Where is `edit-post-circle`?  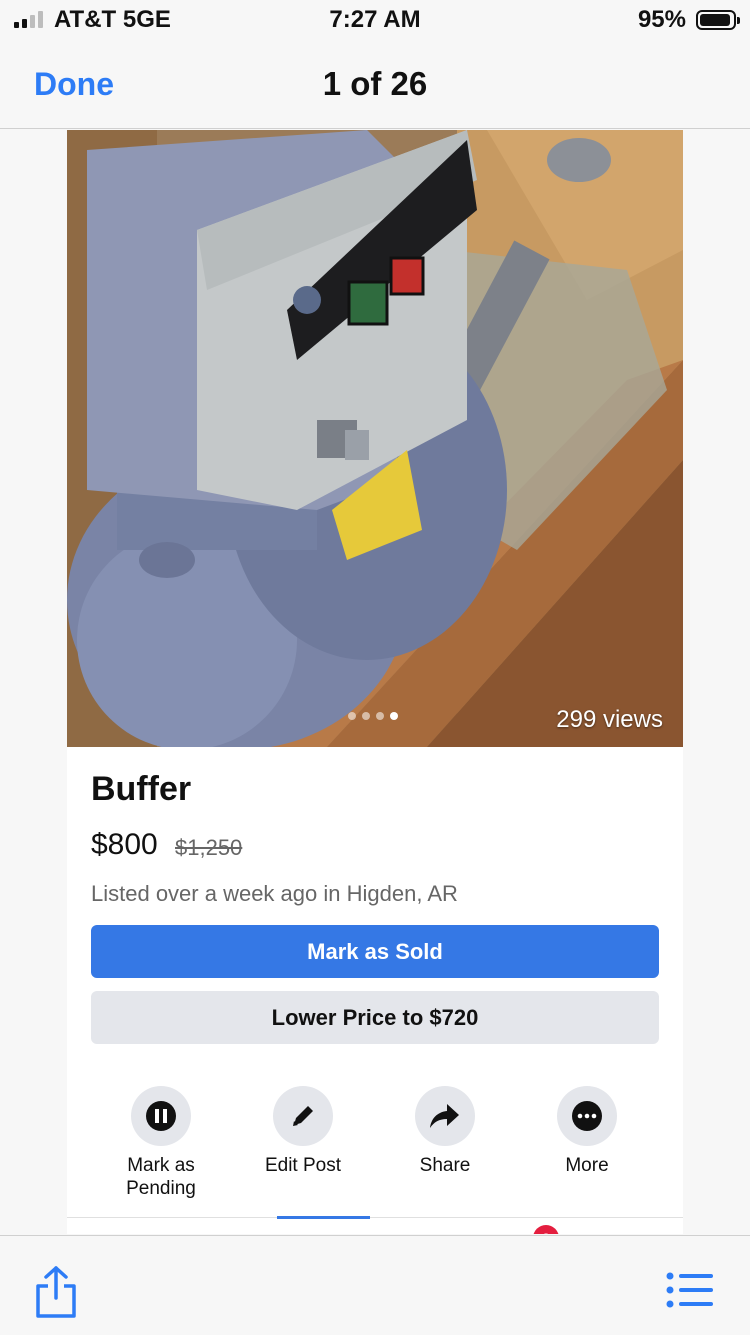
edit-post-circle is located at coordinates (303, 1116).